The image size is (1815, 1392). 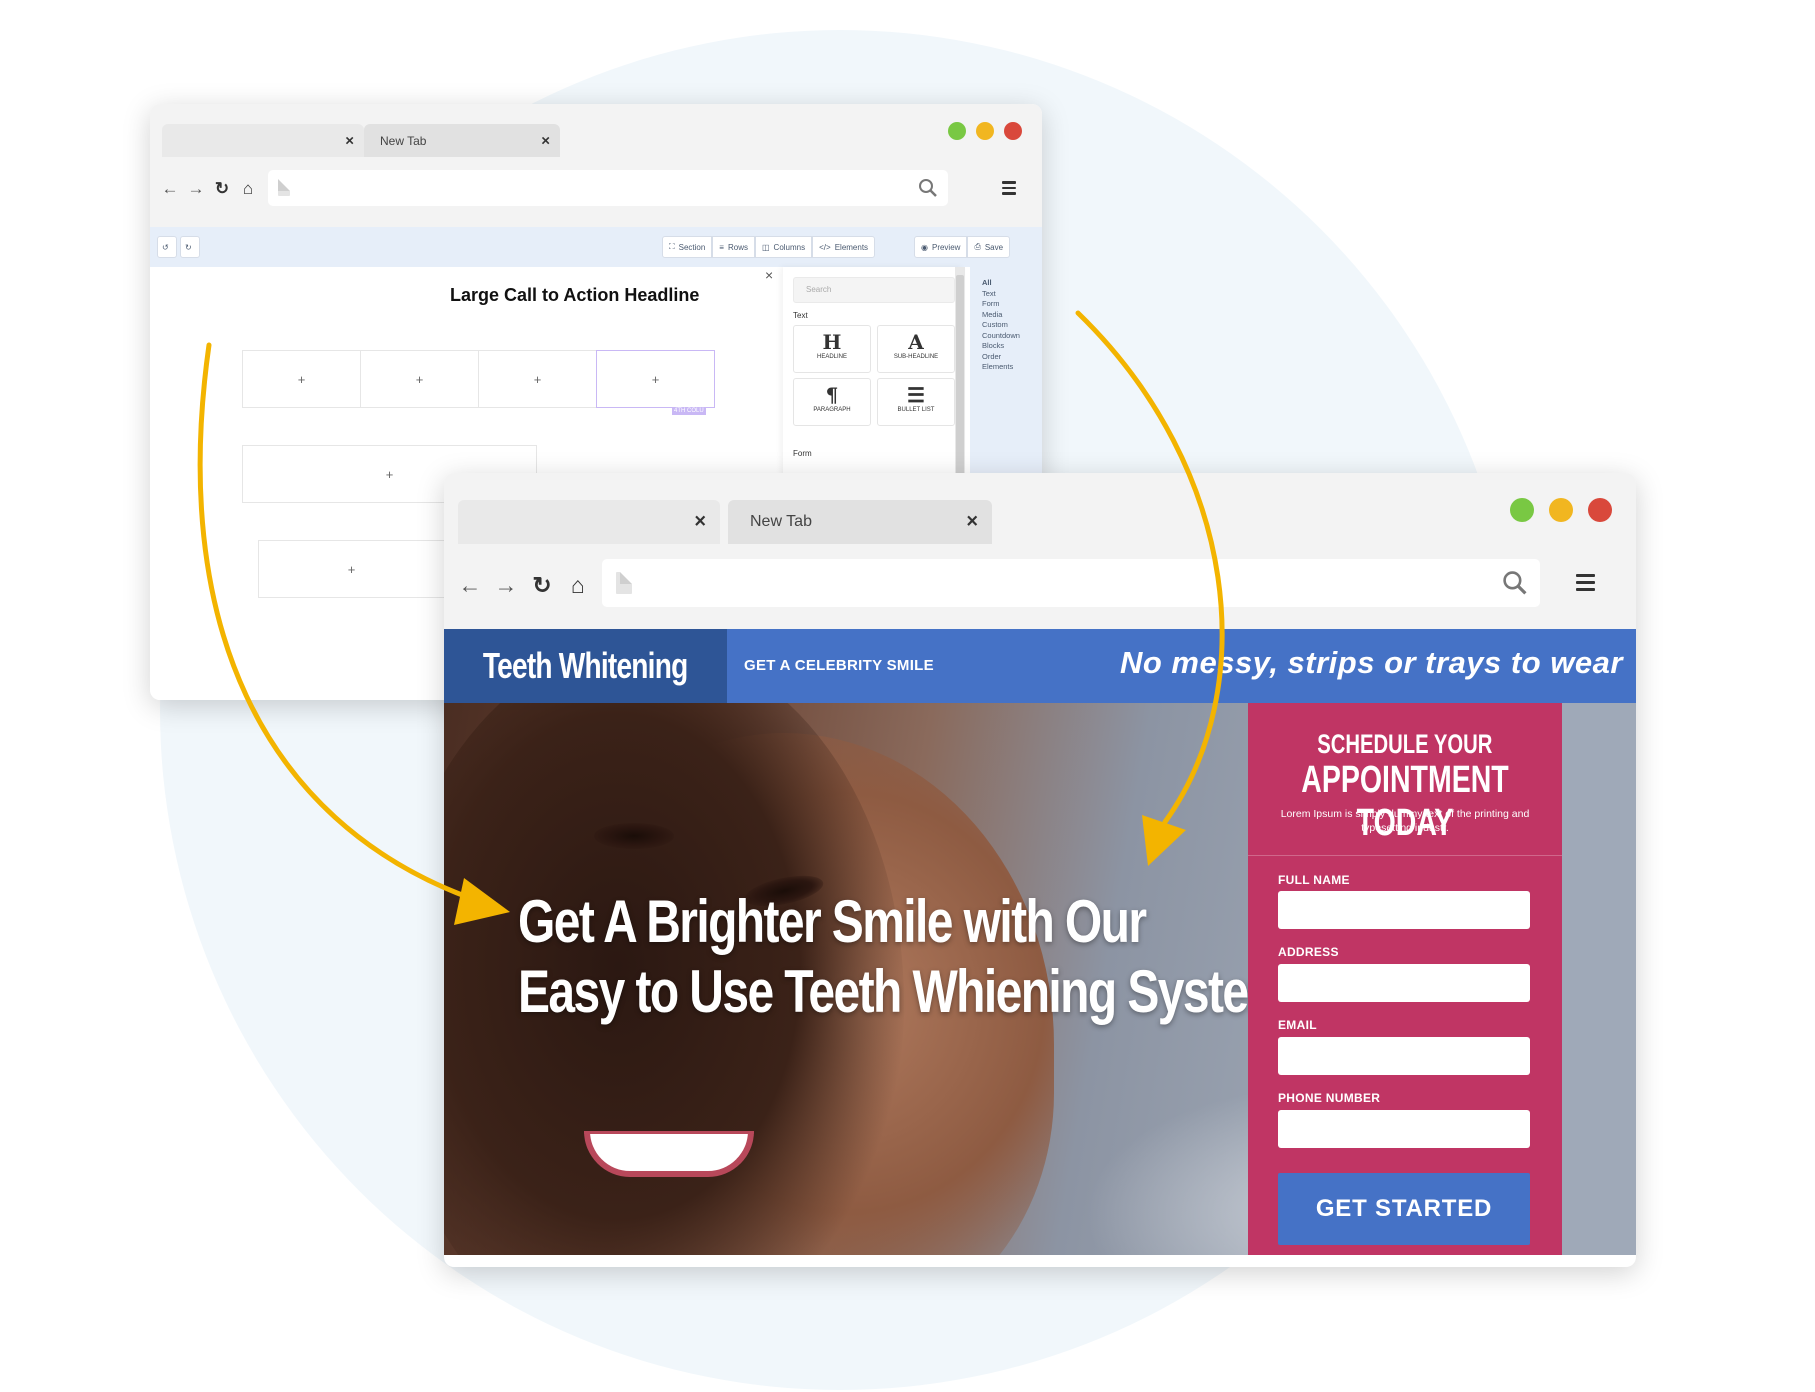 What do you see at coordinates (634, 836) in the screenshot?
I see `hero-eye-shape` at bounding box center [634, 836].